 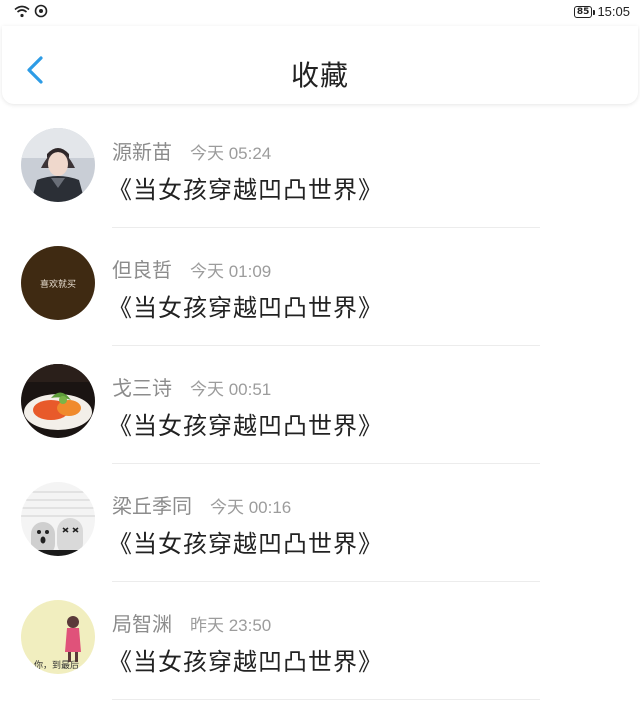 I want to click on svg-text: 喜欢就买, so click(x=58, y=284).